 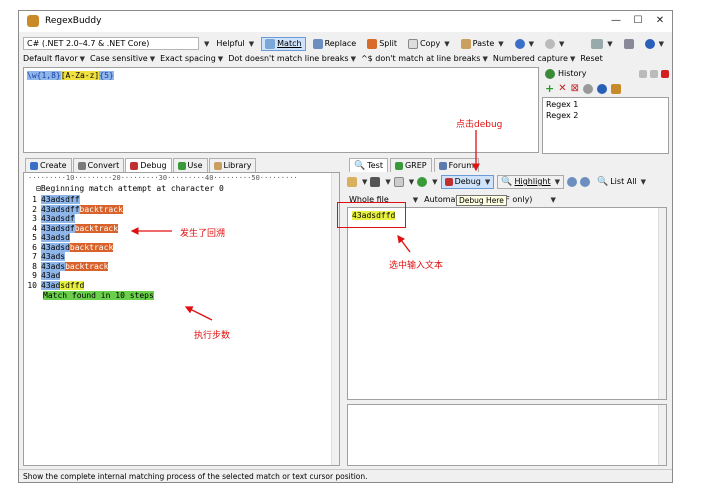 What do you see at coordinates (198, 313) in the screenshot?
I see `arrow-steps` at bounding box center [198, 313].